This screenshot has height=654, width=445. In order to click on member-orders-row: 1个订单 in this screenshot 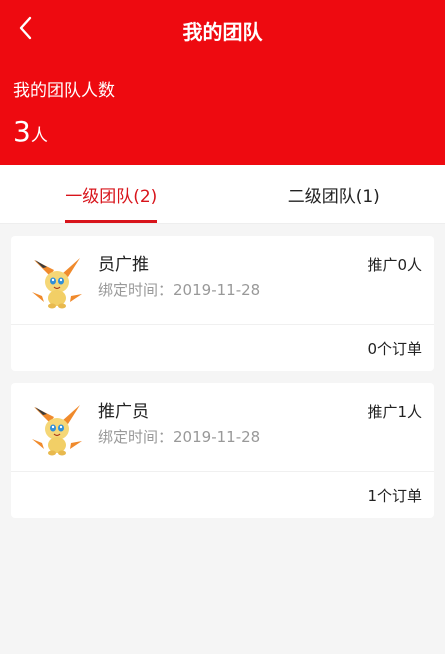, I will do `click(222, 495)`.